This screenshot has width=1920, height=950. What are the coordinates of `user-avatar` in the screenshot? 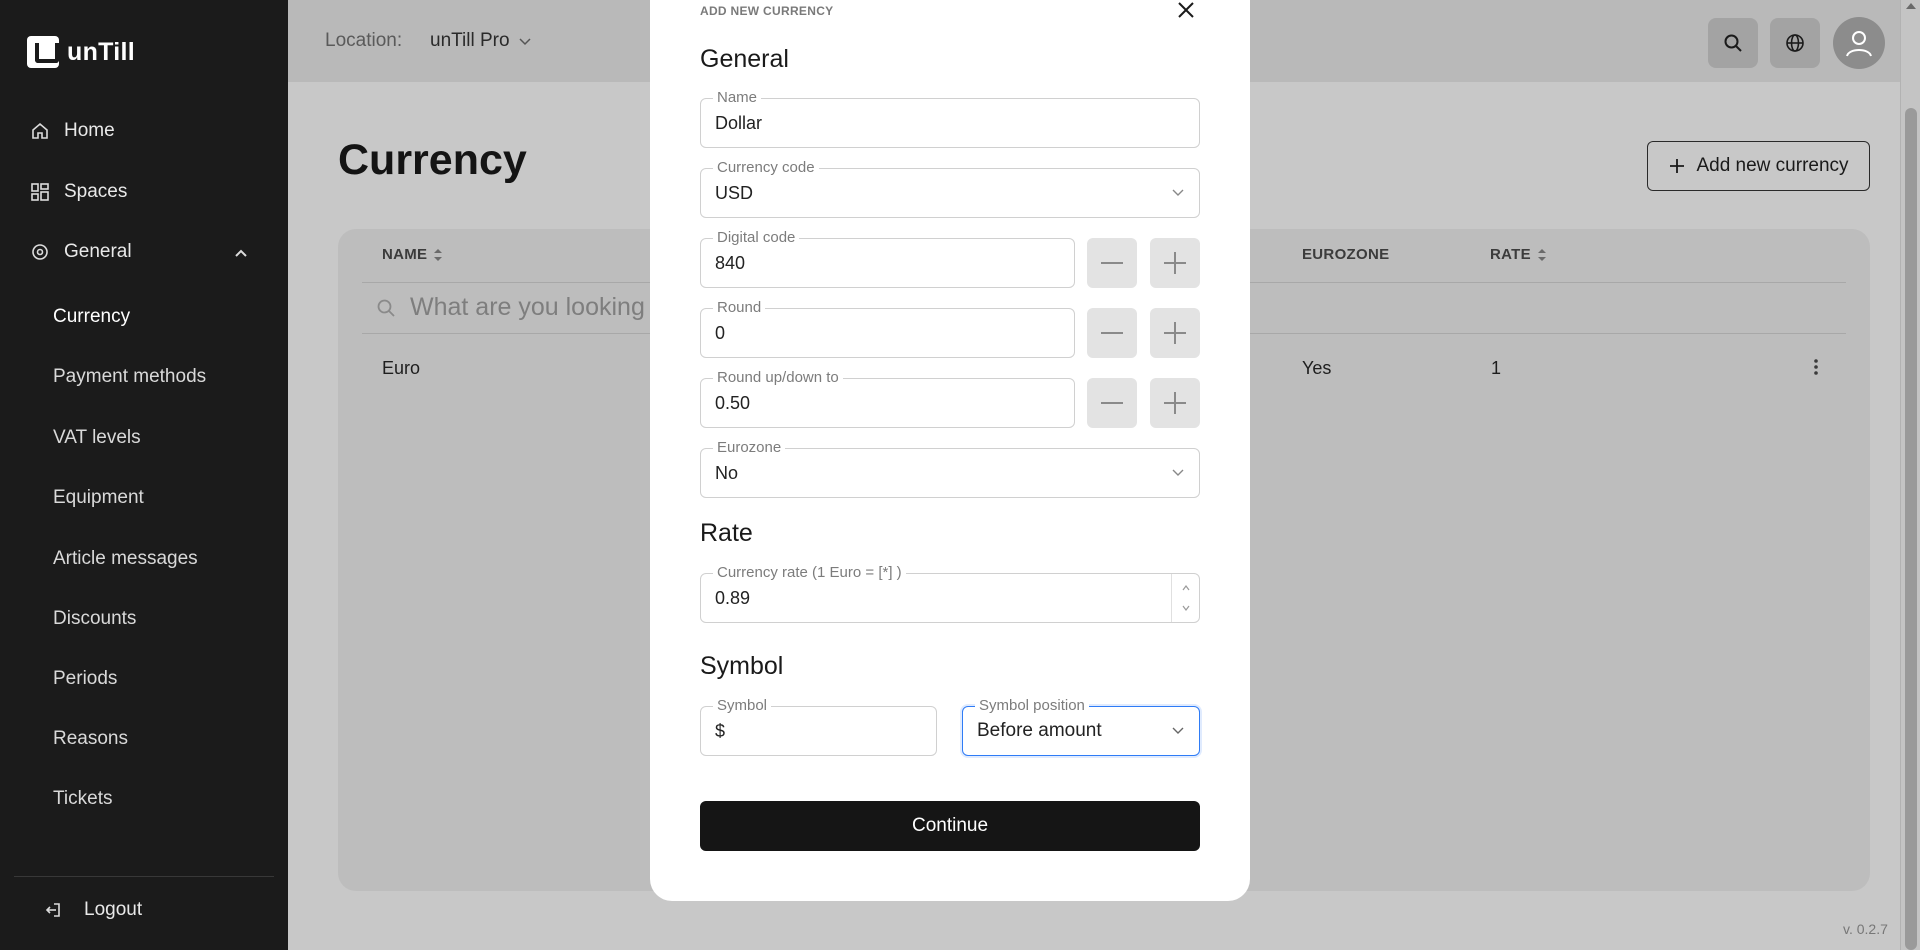 It's located at (1859, 43).